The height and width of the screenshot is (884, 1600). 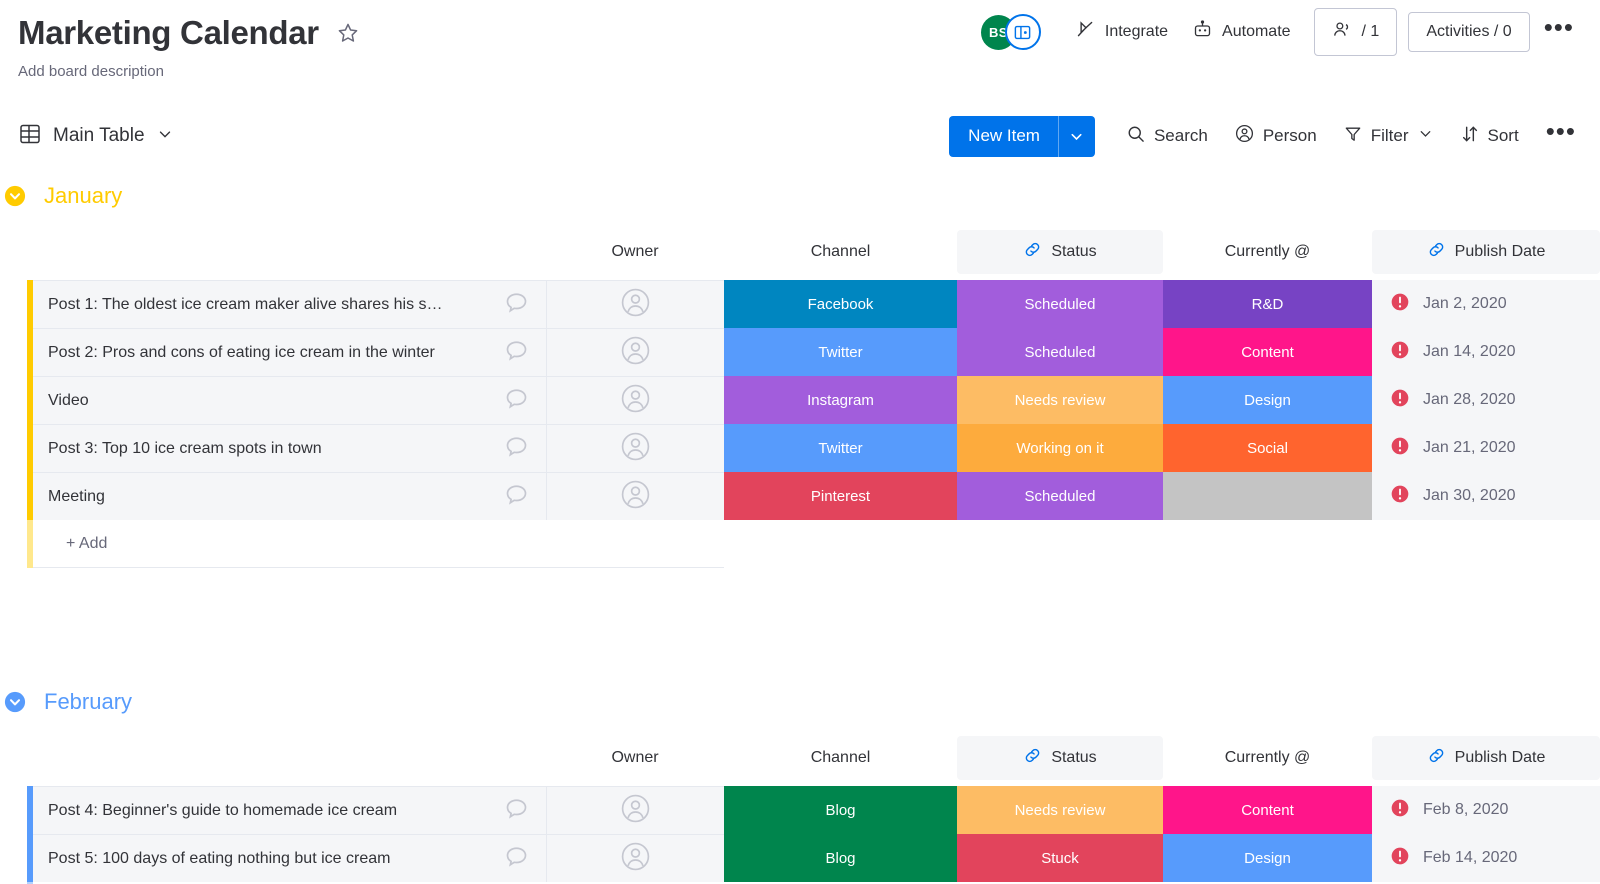 I want to click on publish-date-cell: Jan 28, 2020, so click(x=1486, y=400).